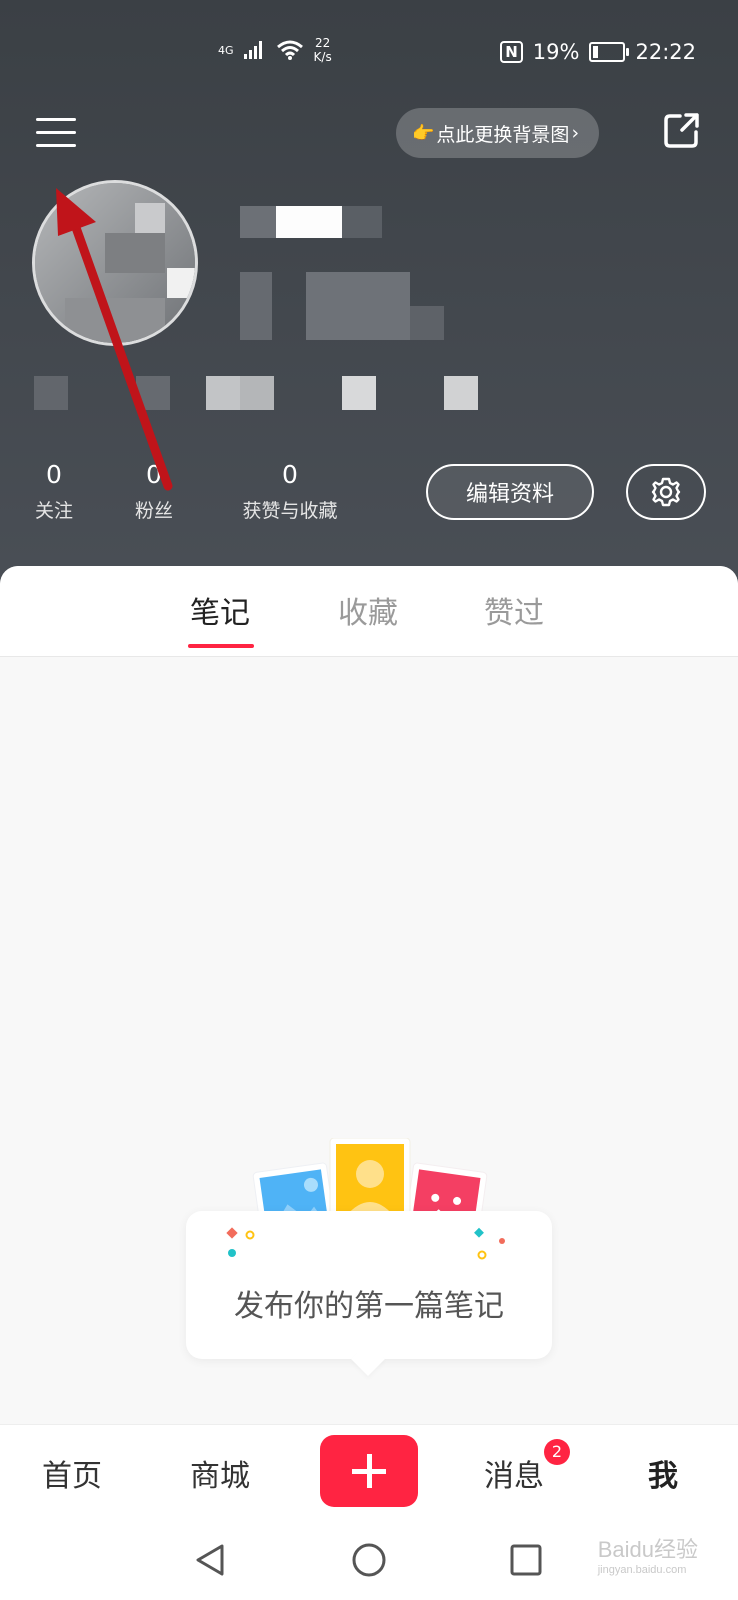  What do you see at coordinates (556, 52) in the screenshot?
I see `battery-percent: 19%` at bounding box center [556, 52].